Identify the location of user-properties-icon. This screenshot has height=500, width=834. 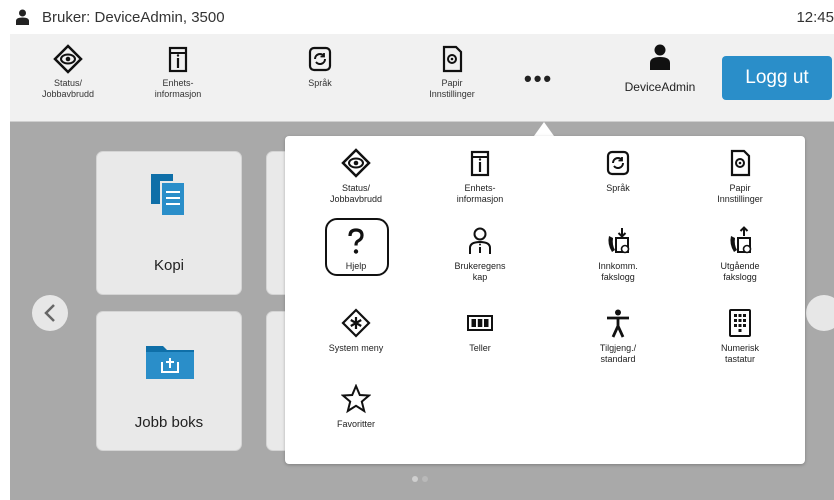
(480, 240).